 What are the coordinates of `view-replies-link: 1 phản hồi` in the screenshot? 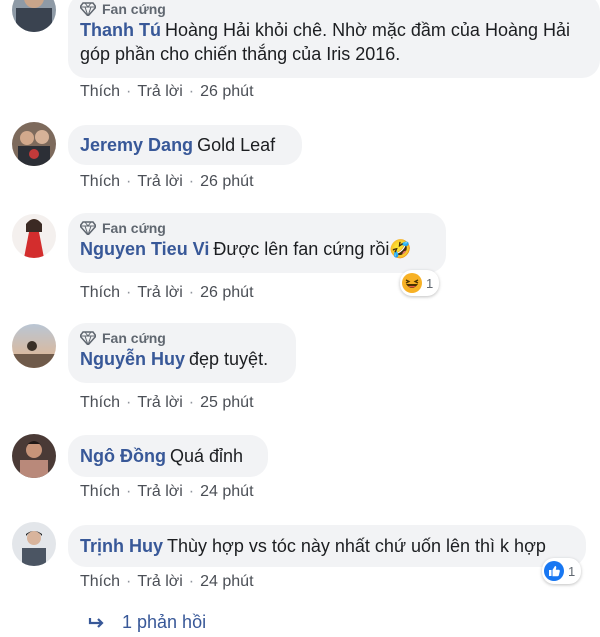 It's located at (147, 622).